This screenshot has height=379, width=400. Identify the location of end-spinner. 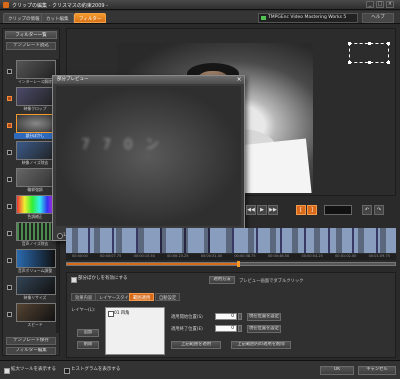
(240, 328).